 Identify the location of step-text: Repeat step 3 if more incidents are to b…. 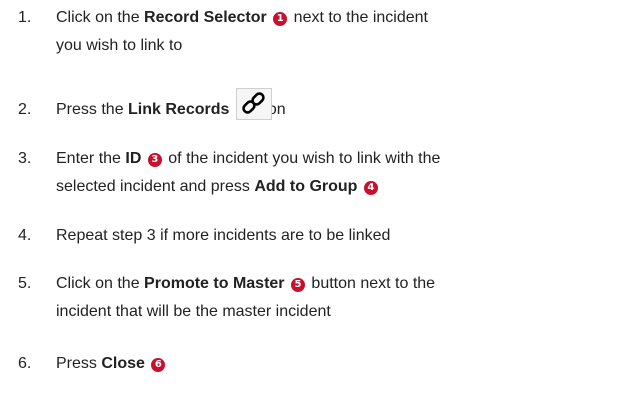
(336, 236).